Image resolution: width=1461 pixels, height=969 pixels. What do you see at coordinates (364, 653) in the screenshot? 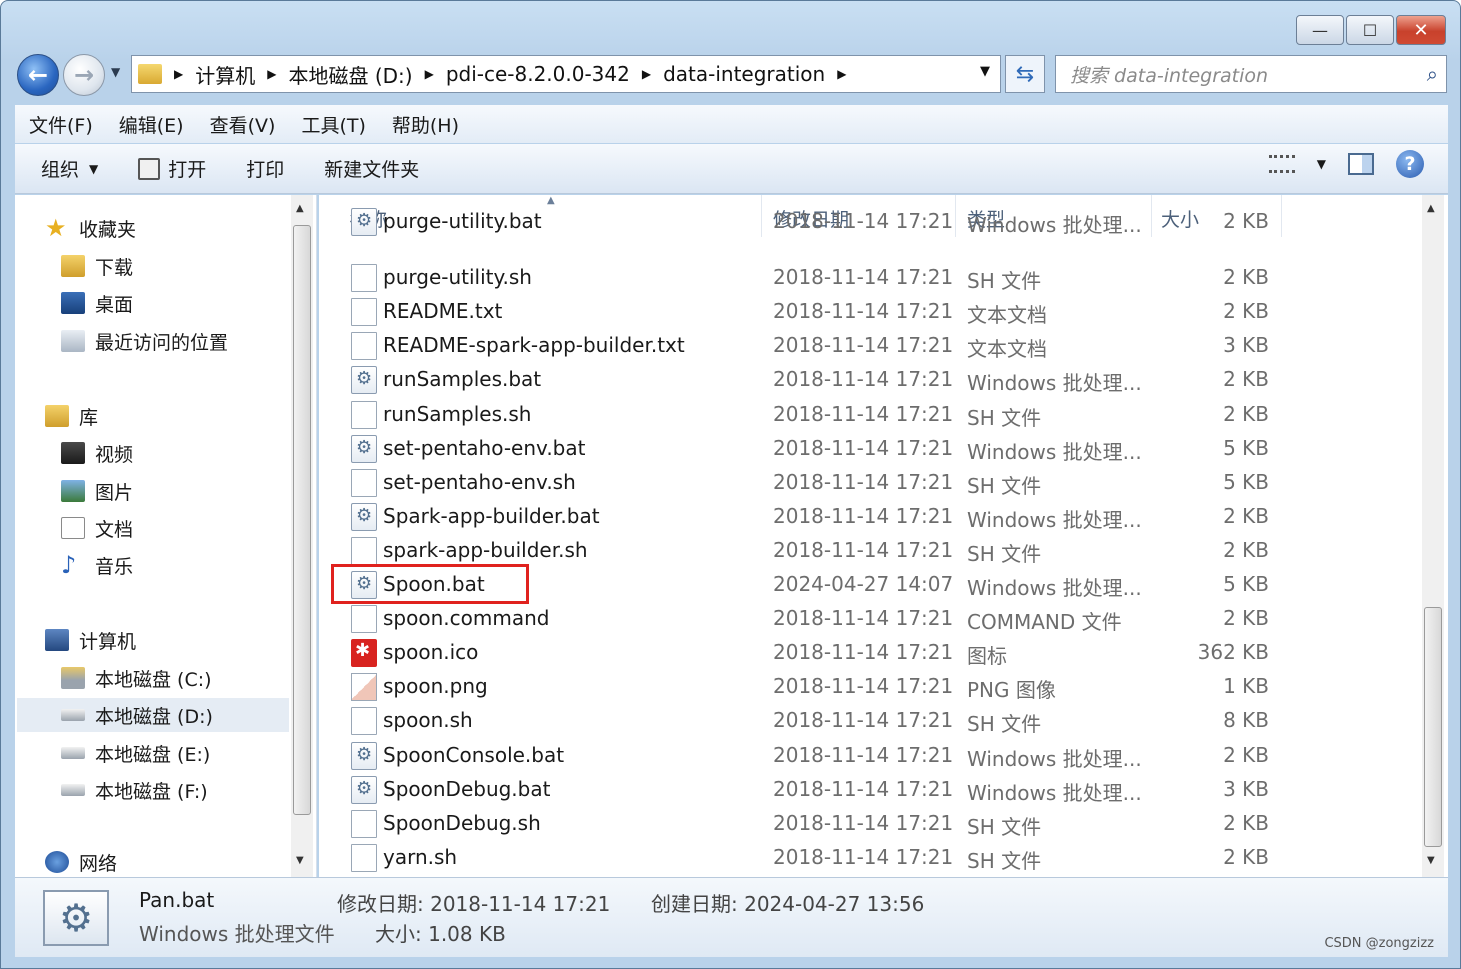
I see `spoon-ico-icon` at bounding box center [364, 653].